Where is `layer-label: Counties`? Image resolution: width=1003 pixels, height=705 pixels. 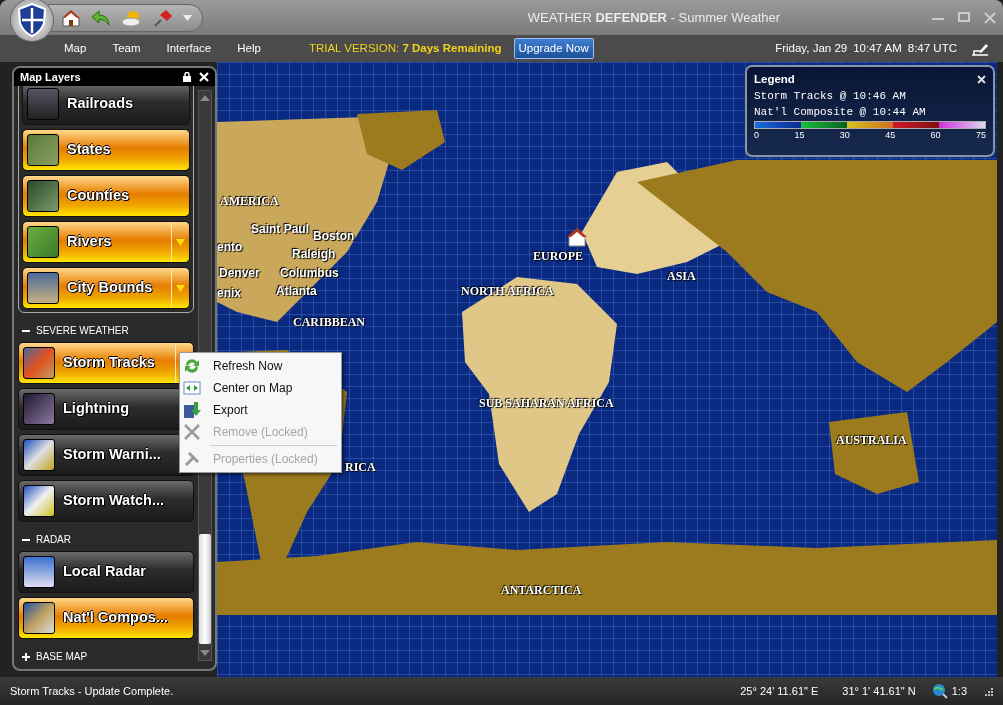 layer-label: Counties is located at coordinates (98, 196).